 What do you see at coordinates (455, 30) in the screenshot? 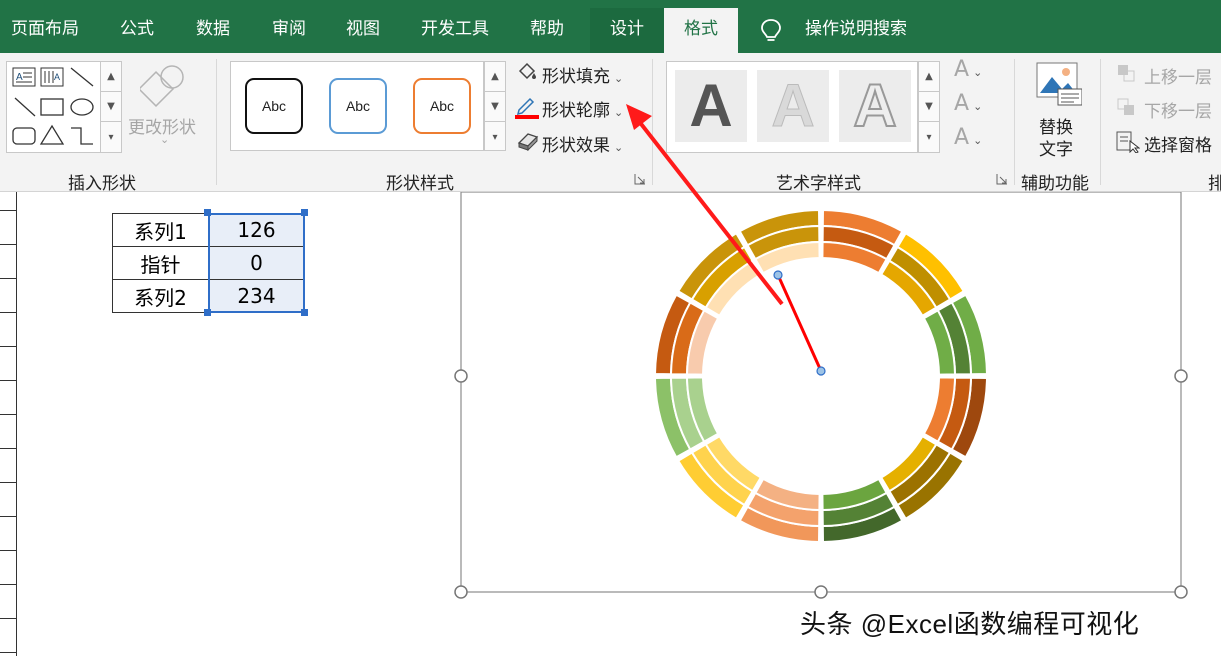
I see `tab-developer: 开发工具` at bounding box center [455, 30].